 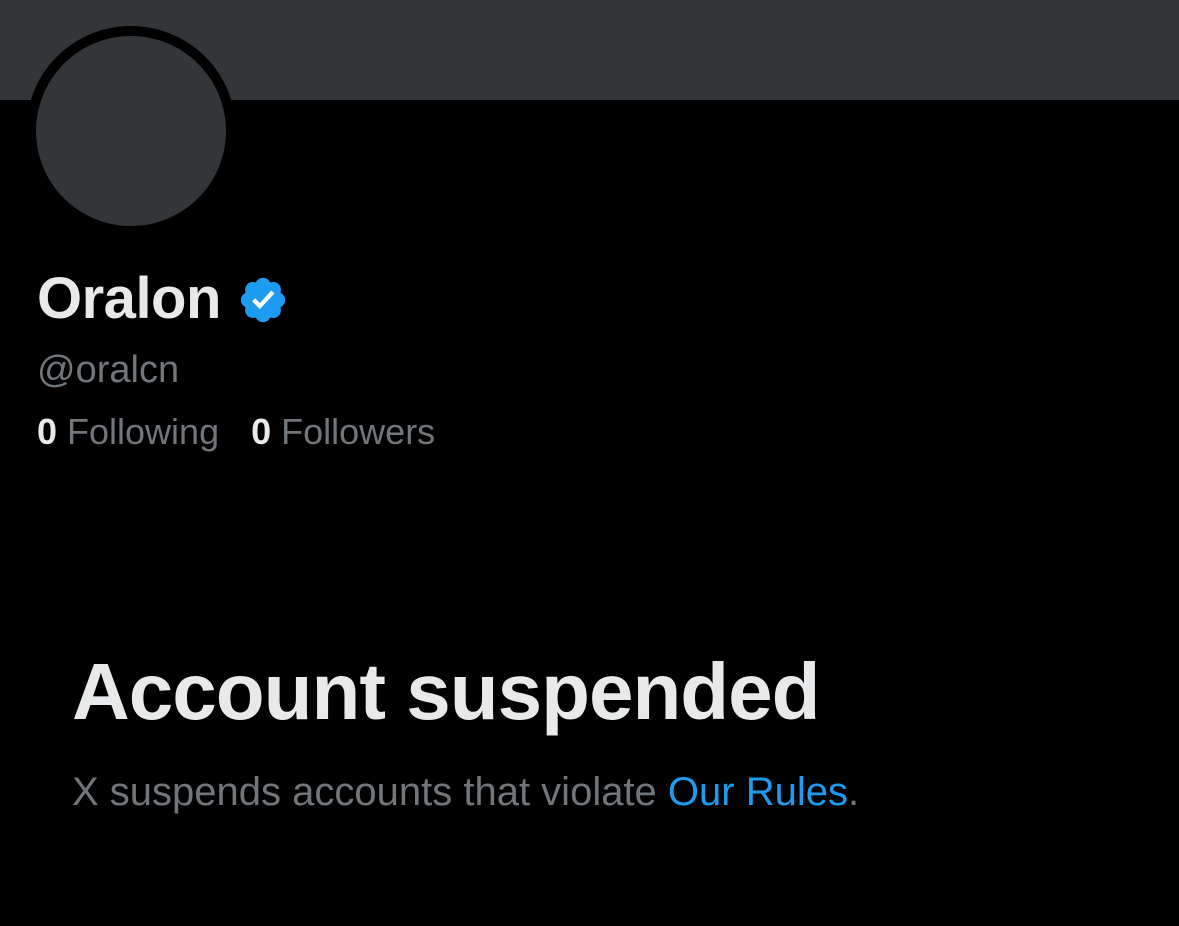 I want to click on verified-badge-icon, so click(x=263, y=300).